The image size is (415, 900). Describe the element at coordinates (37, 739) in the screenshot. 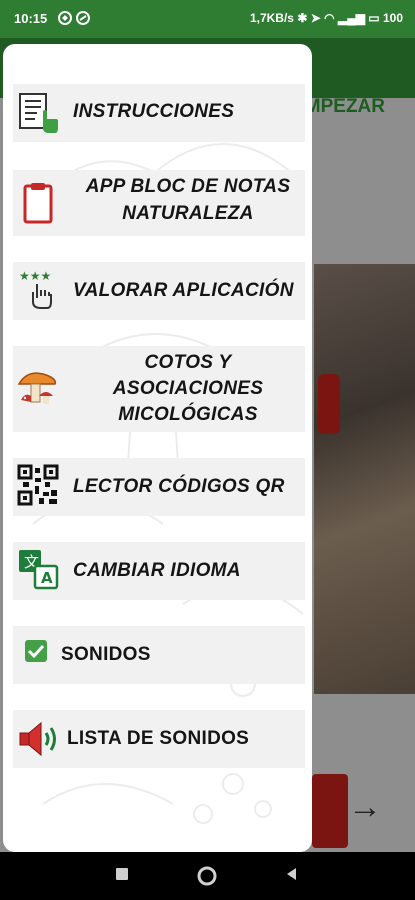

I see `speaker-icon` at that location.